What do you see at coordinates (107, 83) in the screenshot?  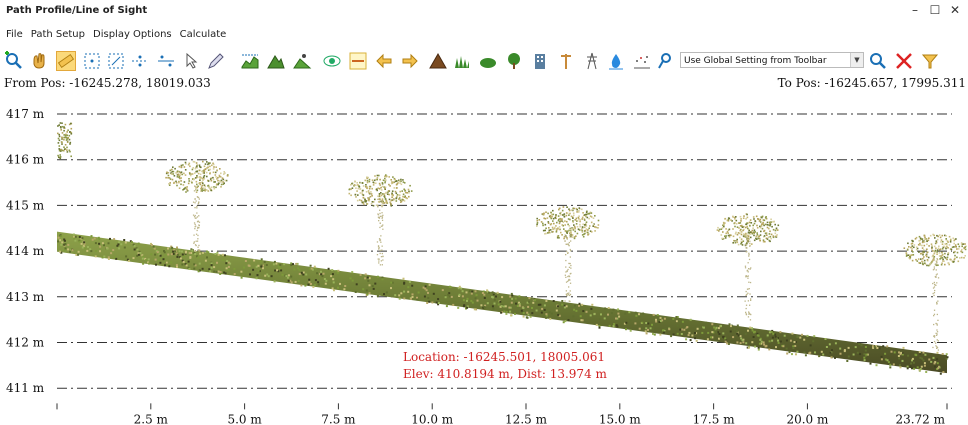 I see `from-position: From Pos: -16245.278, 18019.033` at bounding box center [107, 83].